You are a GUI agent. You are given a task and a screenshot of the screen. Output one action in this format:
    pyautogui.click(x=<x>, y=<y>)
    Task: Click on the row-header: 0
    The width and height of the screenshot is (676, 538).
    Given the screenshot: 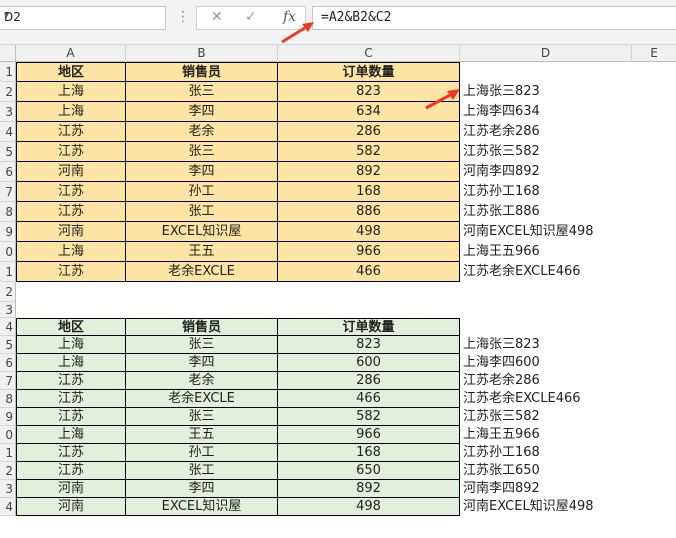 What is the action you would take?
    pyautogui.click(x=8, y=435)
    